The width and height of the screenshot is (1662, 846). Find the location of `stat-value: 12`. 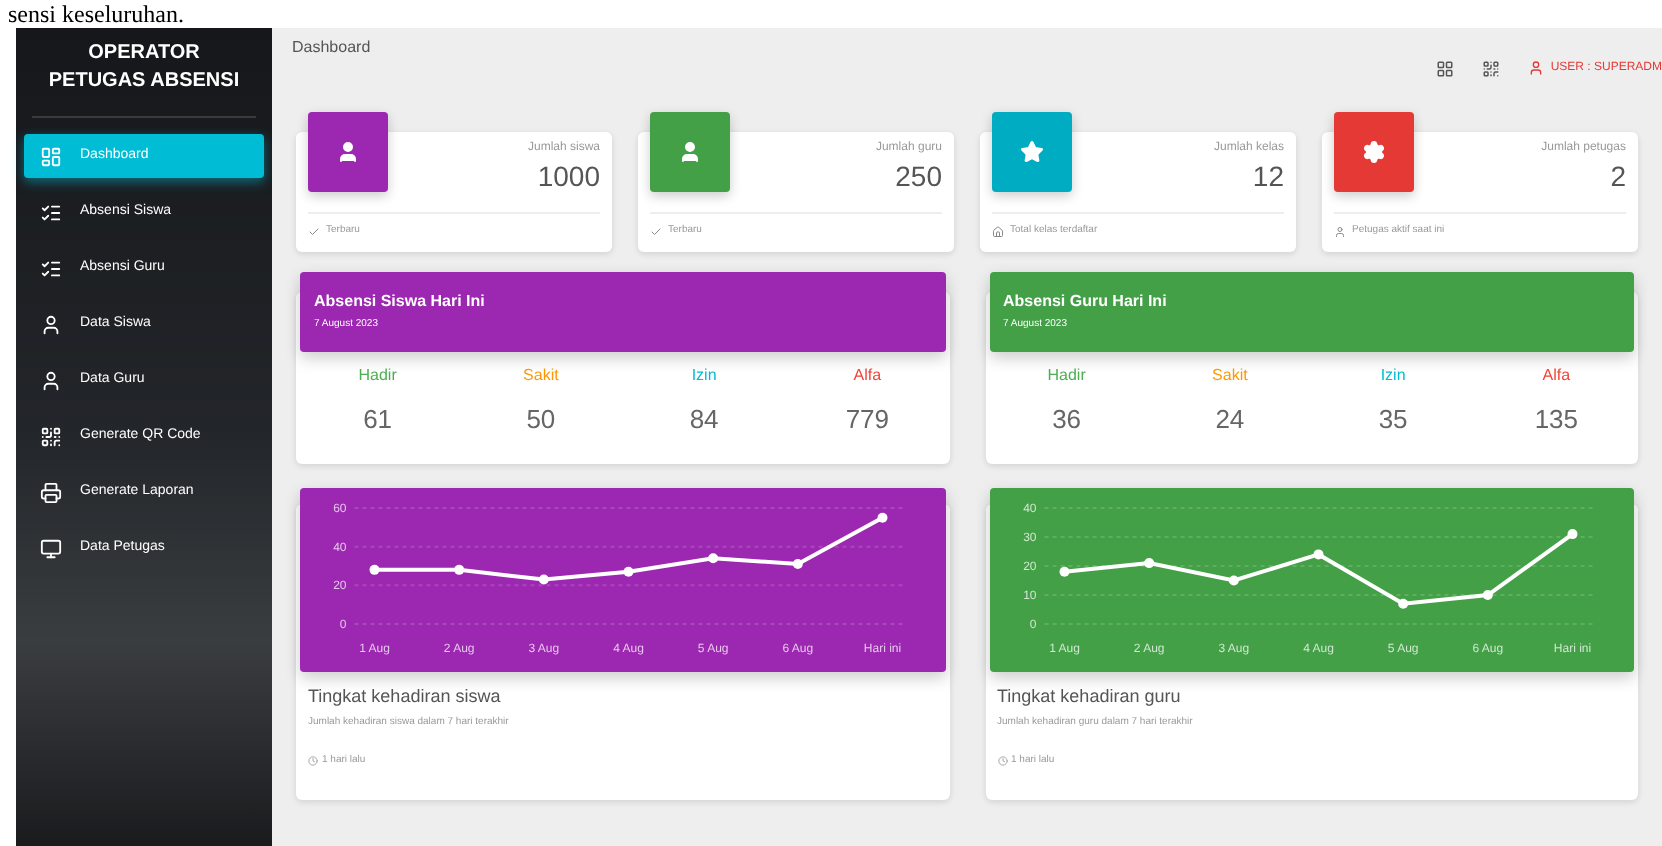

stat-value: 12 is located at coordinates (1268, 176).